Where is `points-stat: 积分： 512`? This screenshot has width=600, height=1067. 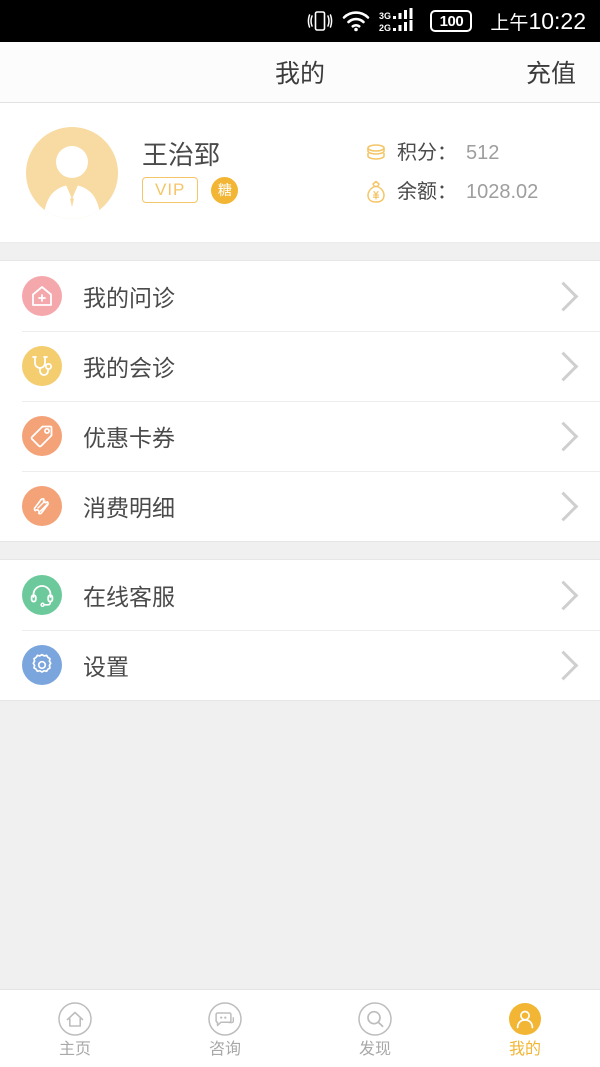 points-stat: 积分： 512 is located at coordinates (470, 153).